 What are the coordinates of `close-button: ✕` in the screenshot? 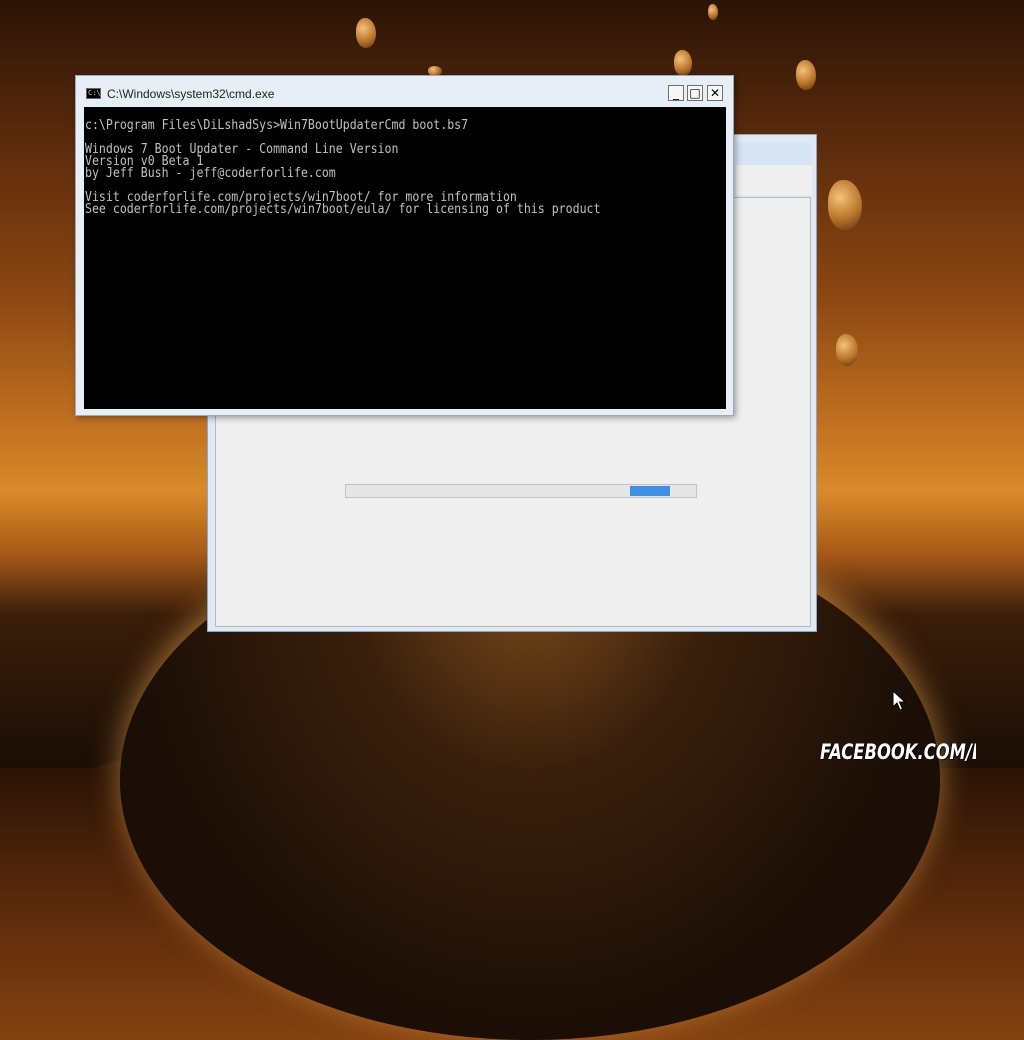 It's located at (715, 93).